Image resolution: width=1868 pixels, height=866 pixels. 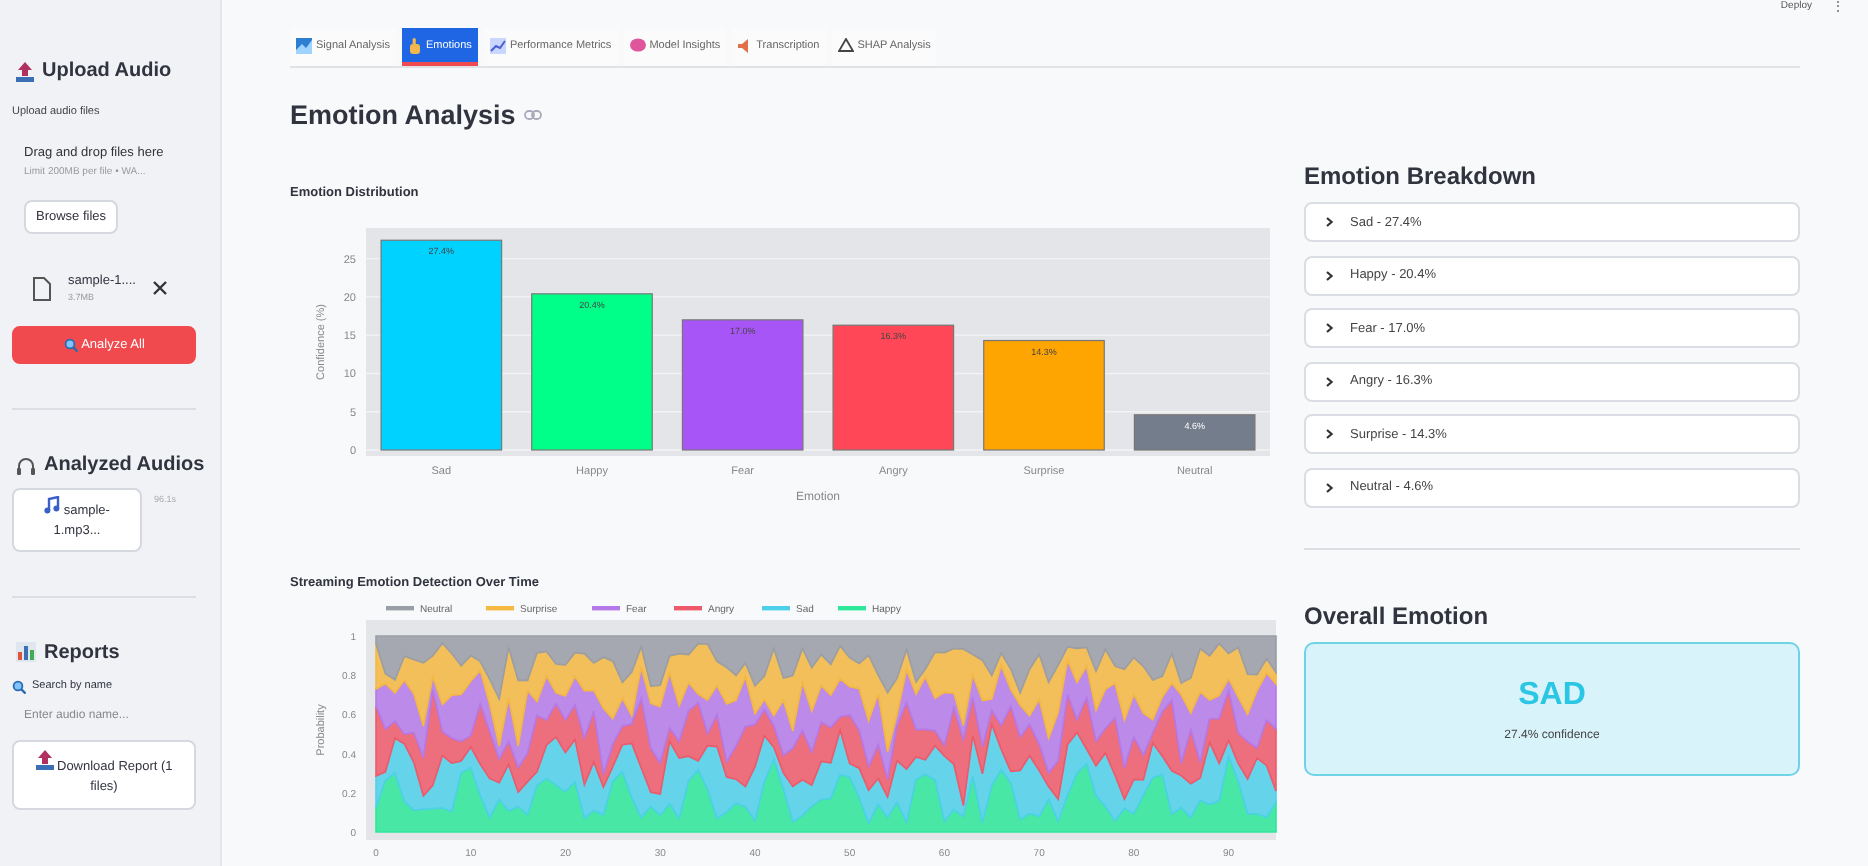 What do you see at coordinates (1421, 176) in the screenshot?
I see `section-heading: Emotion Breakdown` at bounding box center [1421, 176].